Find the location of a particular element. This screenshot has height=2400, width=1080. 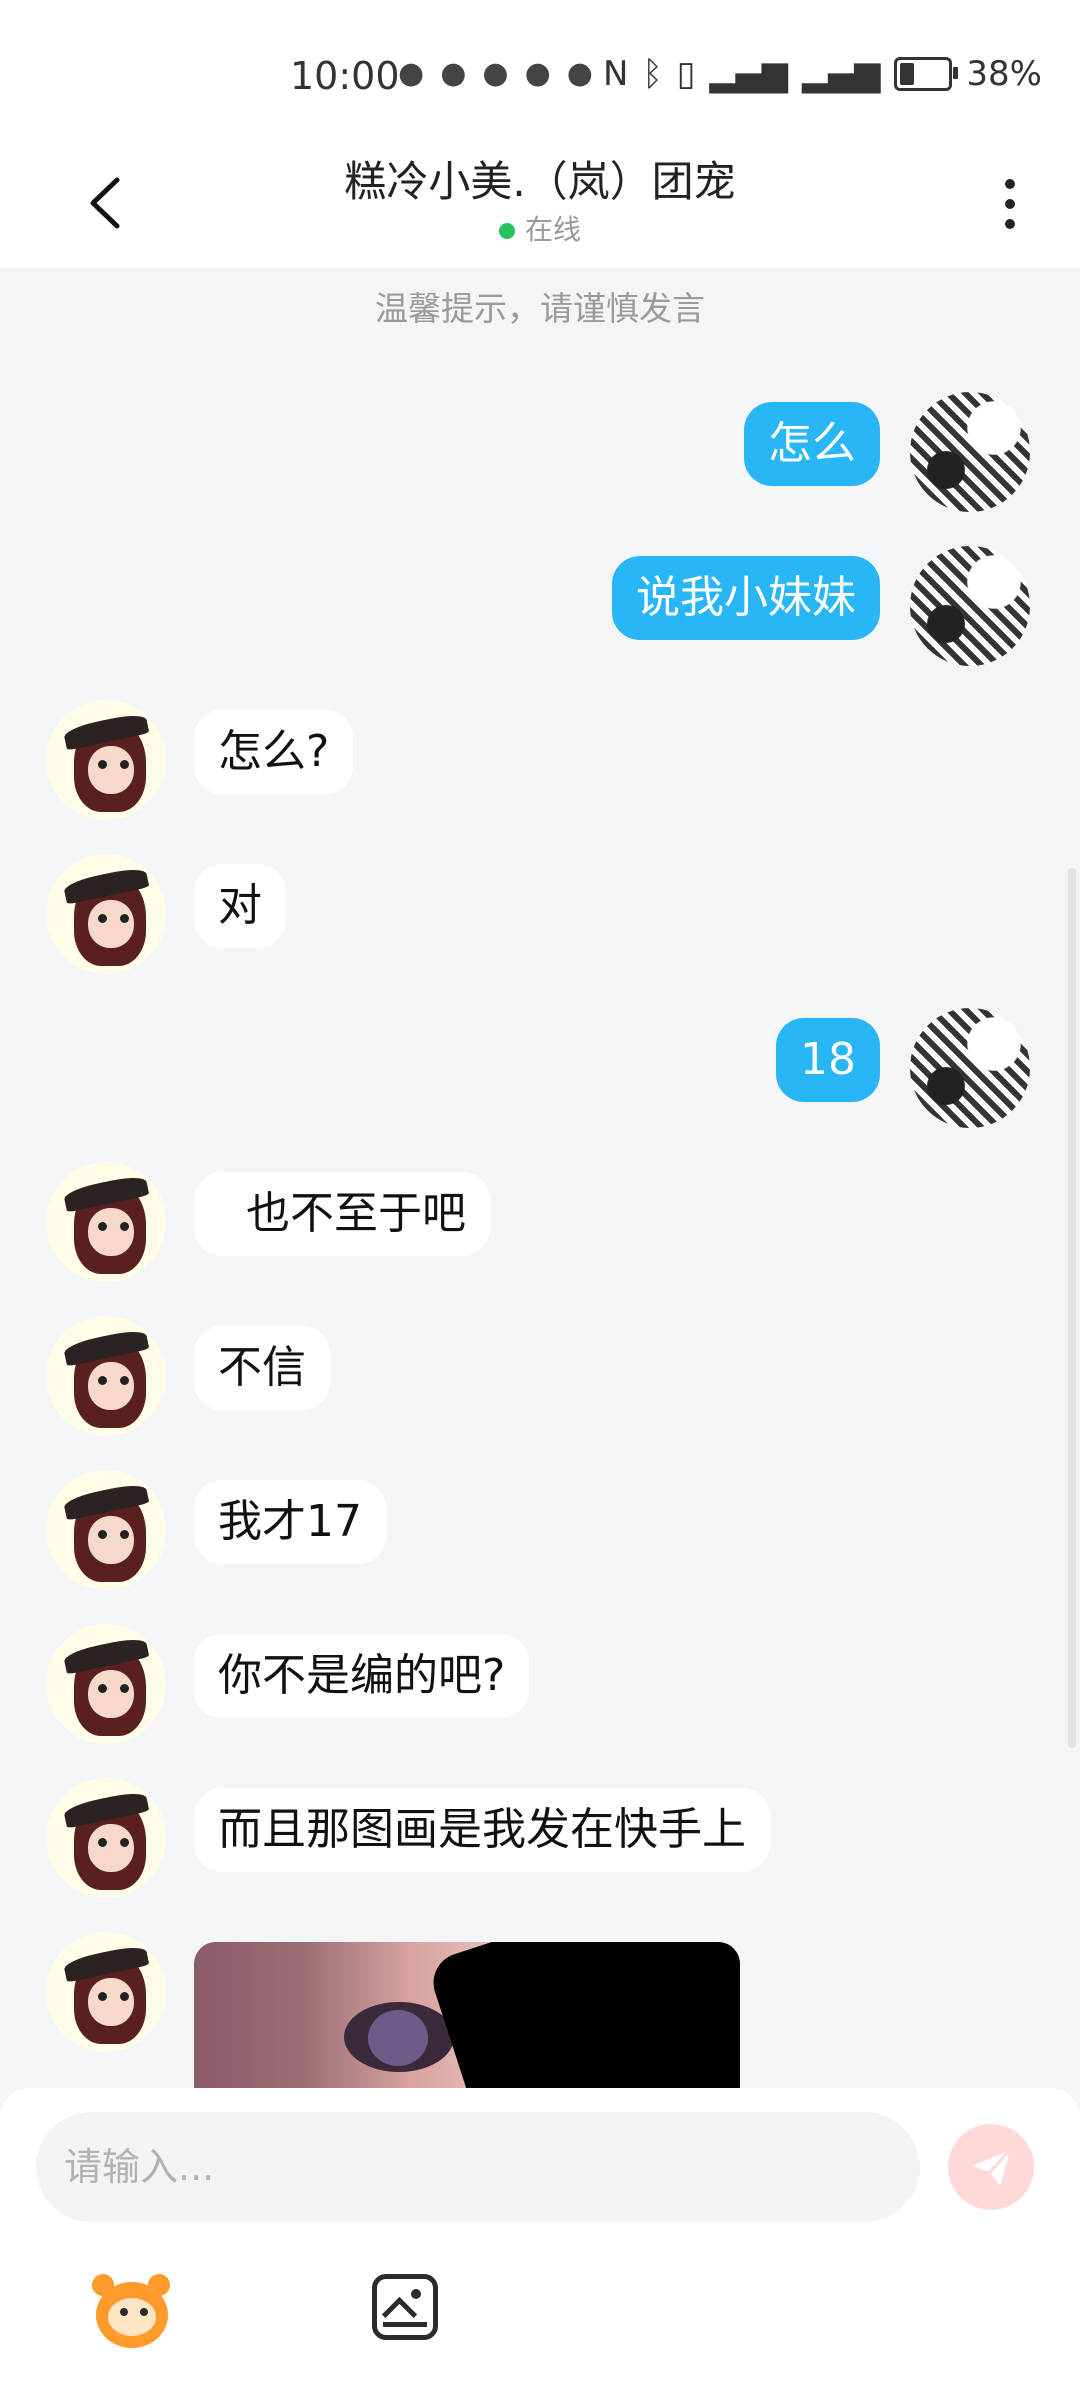

received-message-bubble: 你不是编的吧? is located at coordinates (362, 1676).